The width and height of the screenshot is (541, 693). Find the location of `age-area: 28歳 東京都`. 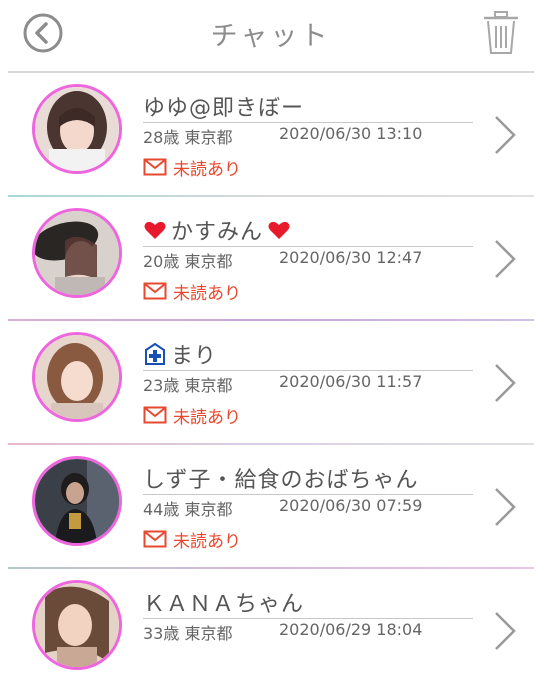

age-area: 28歳 東京都 is located at coordinates (188, 137).